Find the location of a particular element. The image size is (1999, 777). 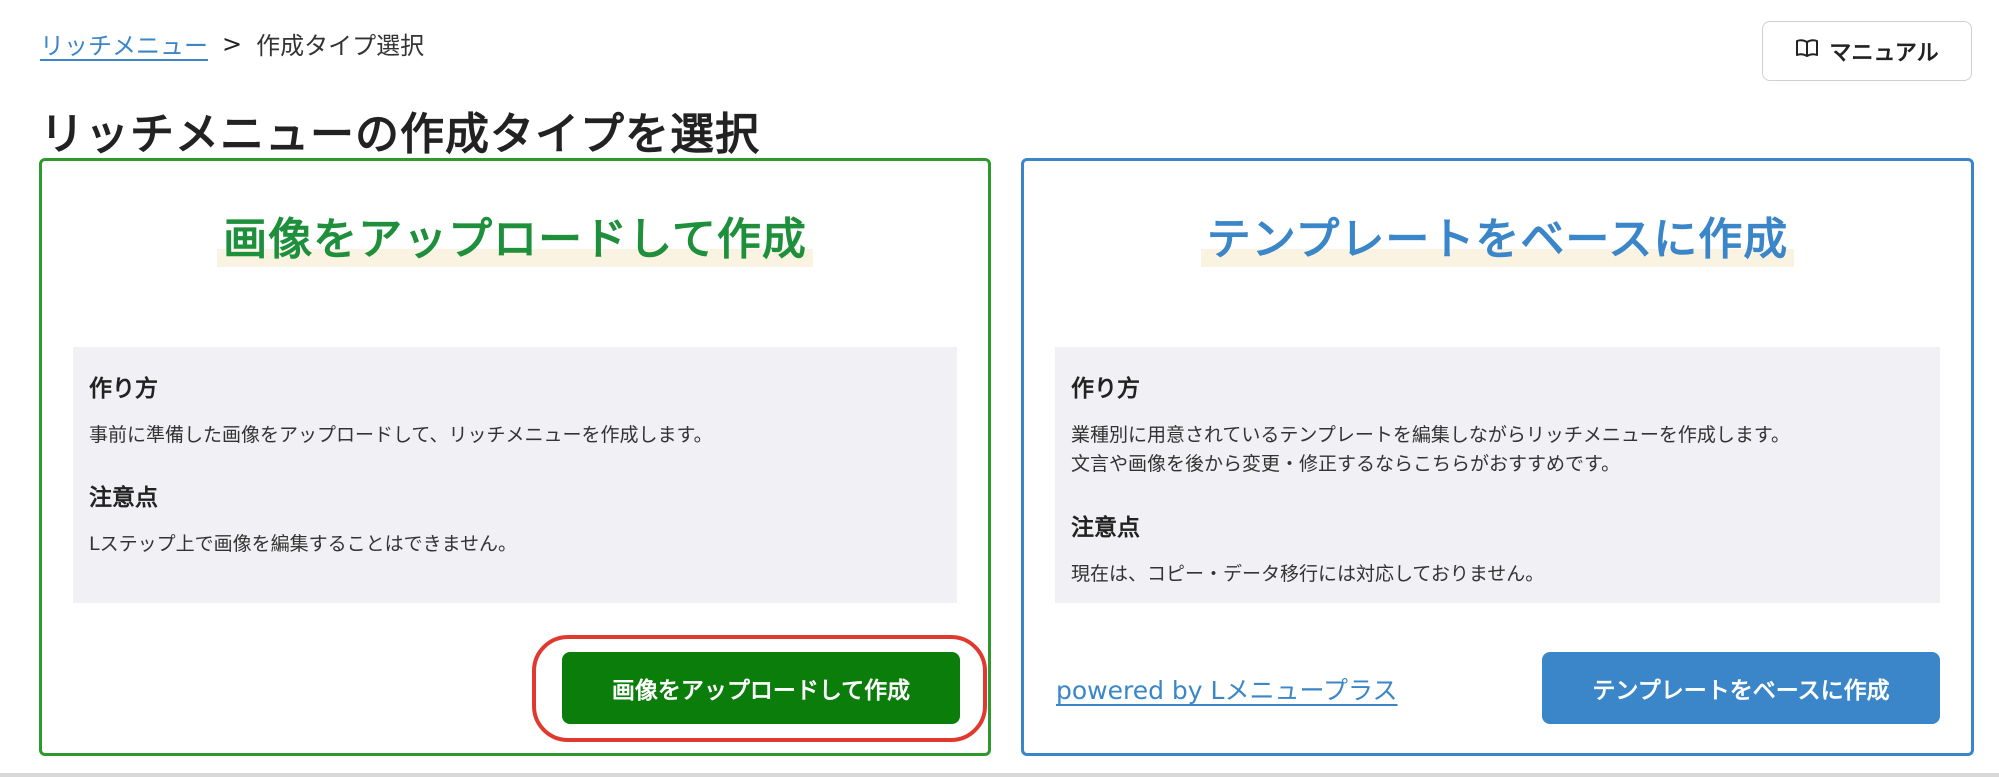

upload-card-title: 画像をアップロードして作成 is located at coordinates (515, 235).